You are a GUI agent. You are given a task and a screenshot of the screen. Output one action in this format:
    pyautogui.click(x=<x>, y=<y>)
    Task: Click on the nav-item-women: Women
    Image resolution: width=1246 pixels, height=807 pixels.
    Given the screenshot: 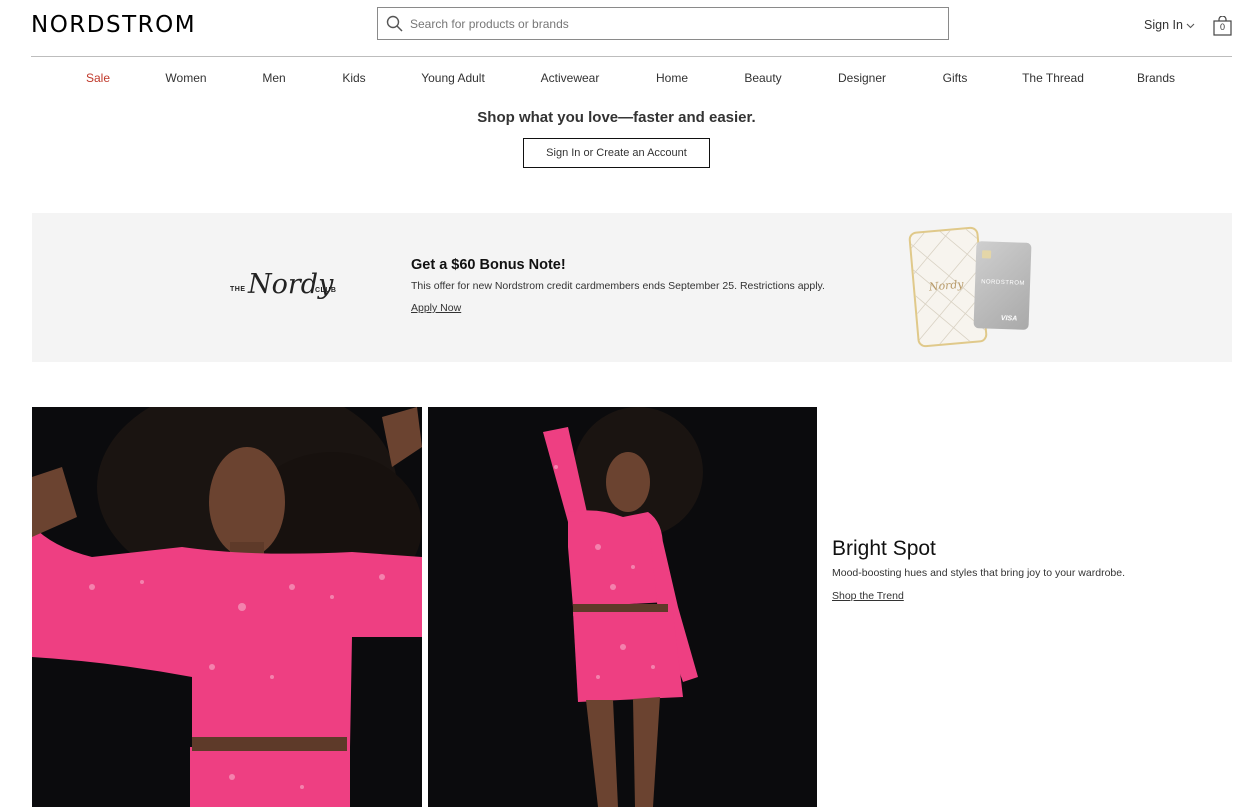 What is the action you would take?
    pyautogui.click(x=185, y=78)
    